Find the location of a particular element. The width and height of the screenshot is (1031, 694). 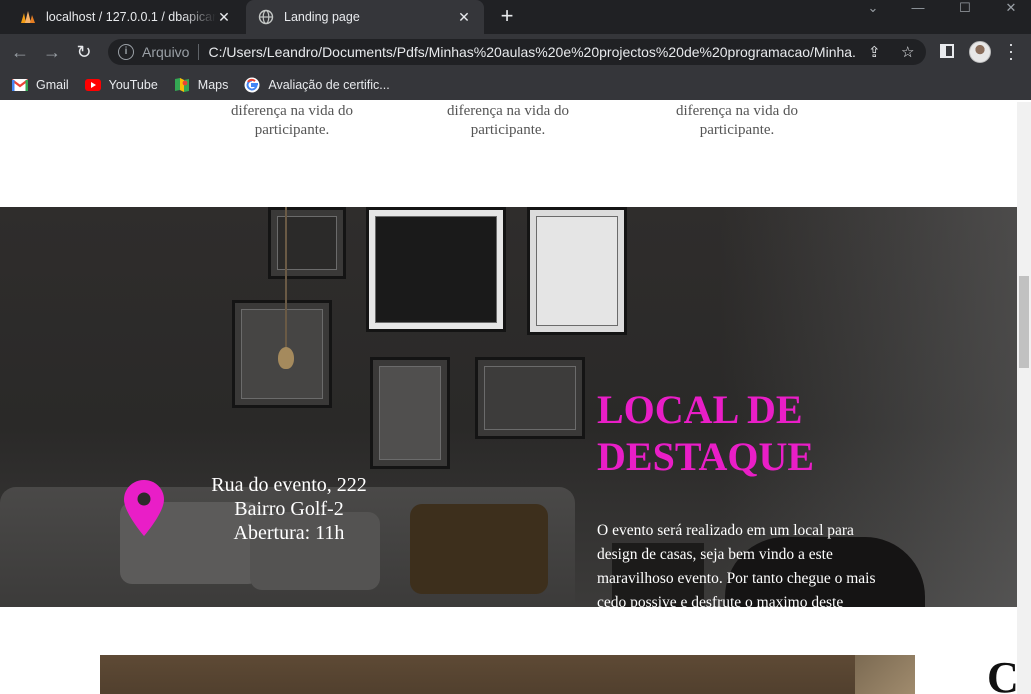

background-cushion is located at coordinates (479, 549).